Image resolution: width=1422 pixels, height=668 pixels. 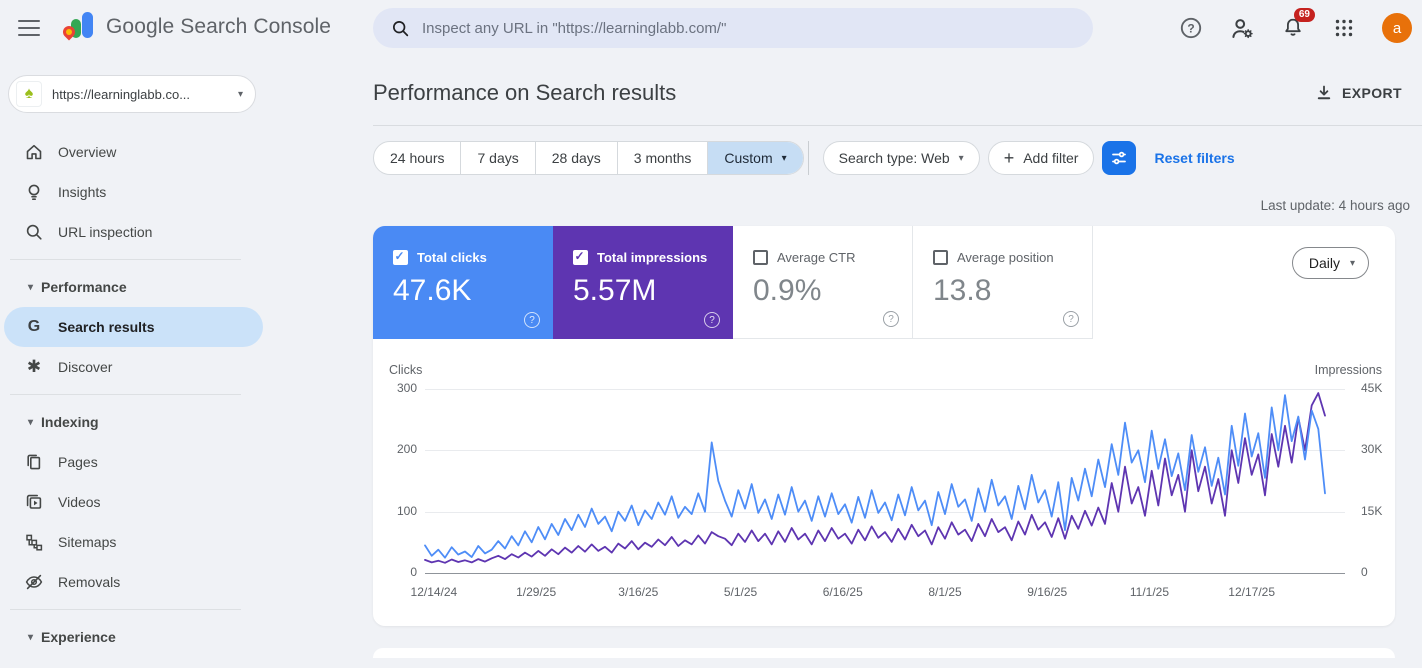 What do you see at coordinates (497, 158) in the screenshot?
I see `date-range-7-days: 7 days` at bounding box center [497, 158].